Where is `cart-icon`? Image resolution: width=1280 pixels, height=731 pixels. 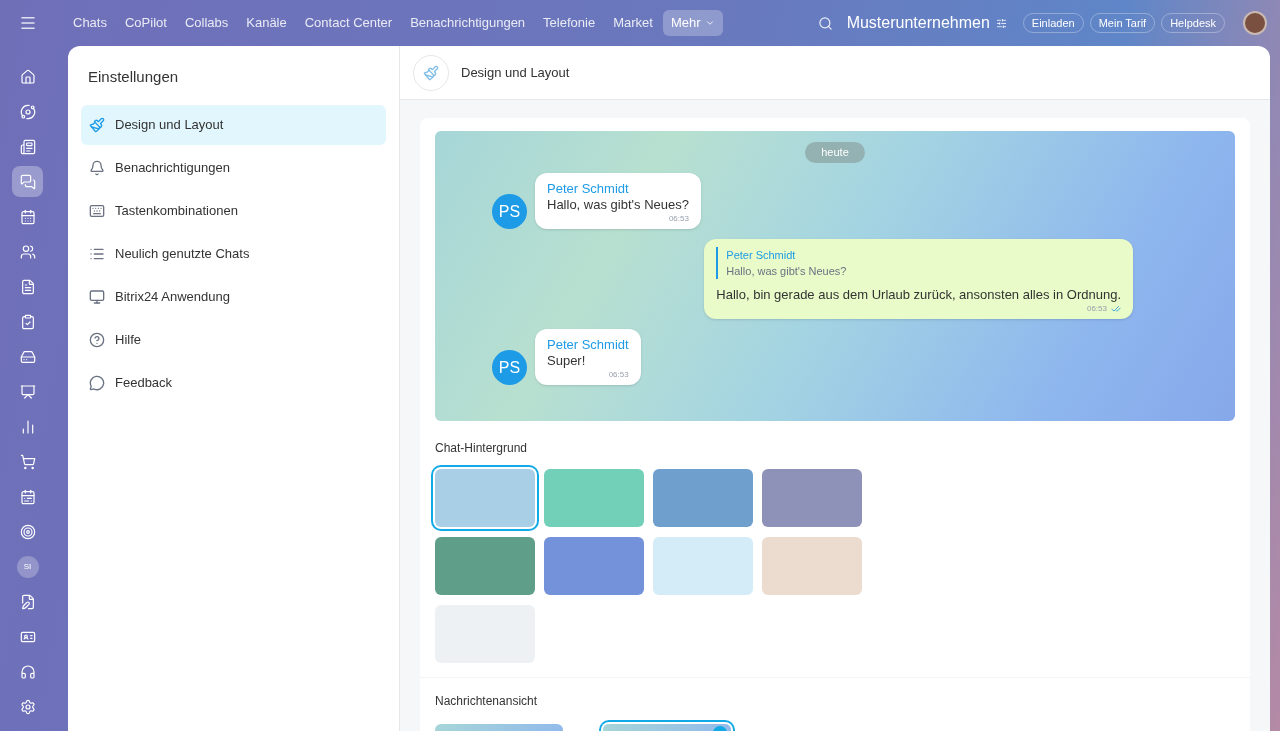
cart-icon is located at coordinates (27, 461).